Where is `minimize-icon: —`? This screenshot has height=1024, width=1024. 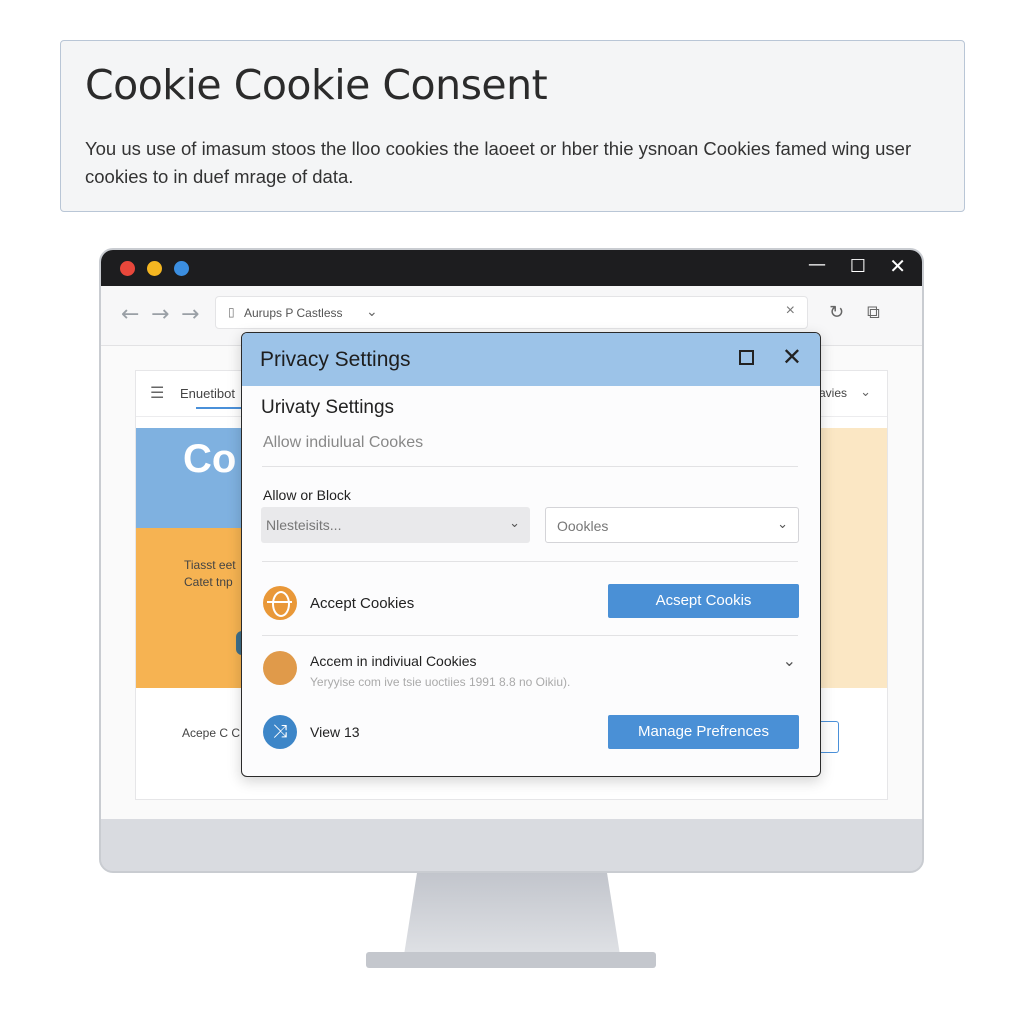
minimize-icon: — is located at coordinates (817, 264).